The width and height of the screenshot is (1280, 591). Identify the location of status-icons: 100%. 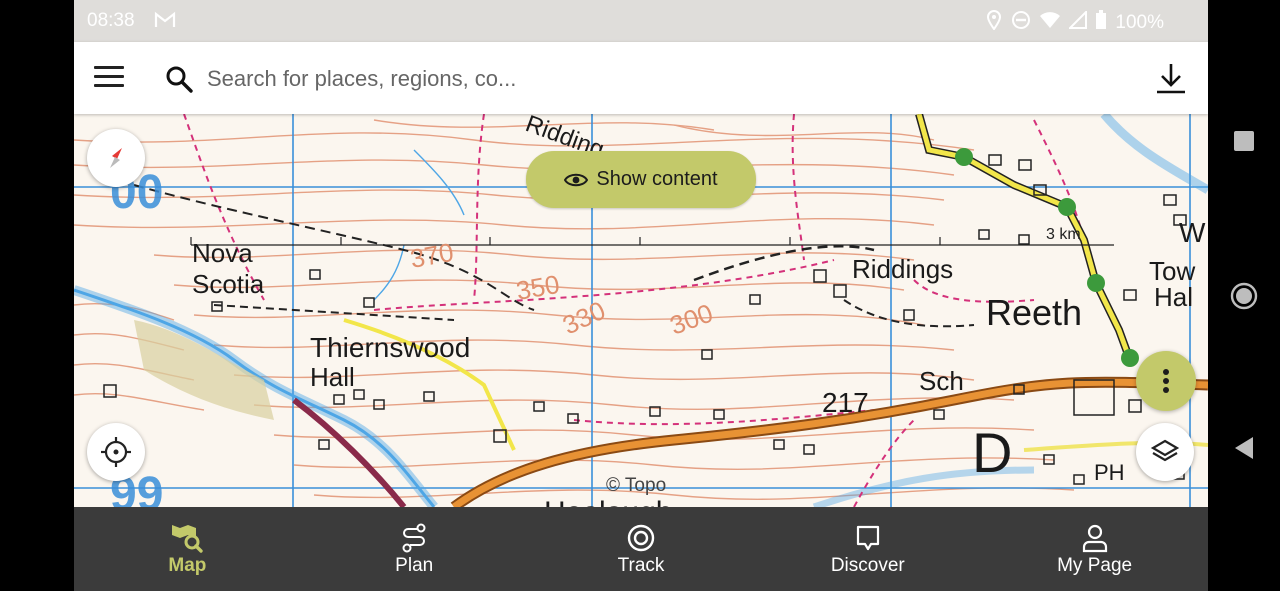
(1074, 22).